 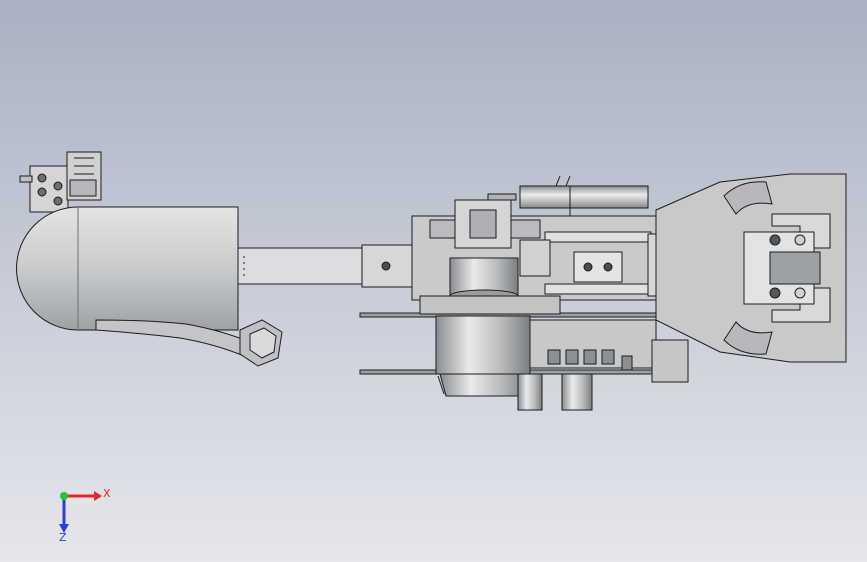 What do you see at coordinates (483, 356) in the screenshot?
I see `rotary-base-cylinder` at bounding box center [483, 356].